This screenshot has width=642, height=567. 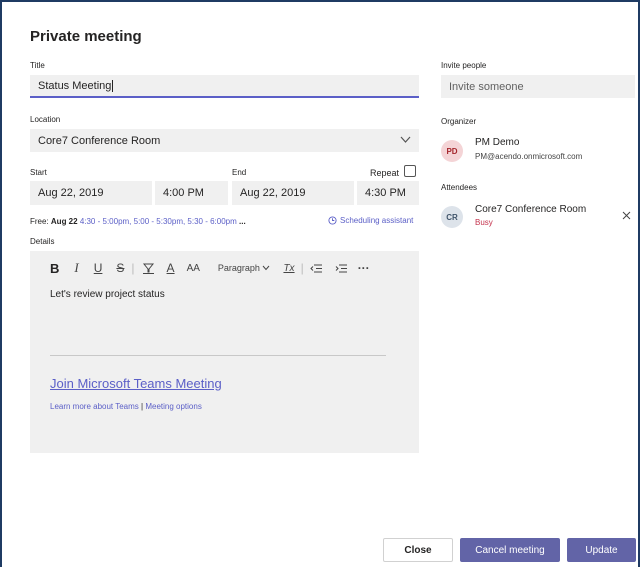 I want to click on end-time-field: 4:30 PM, so click(x=388, y=193).